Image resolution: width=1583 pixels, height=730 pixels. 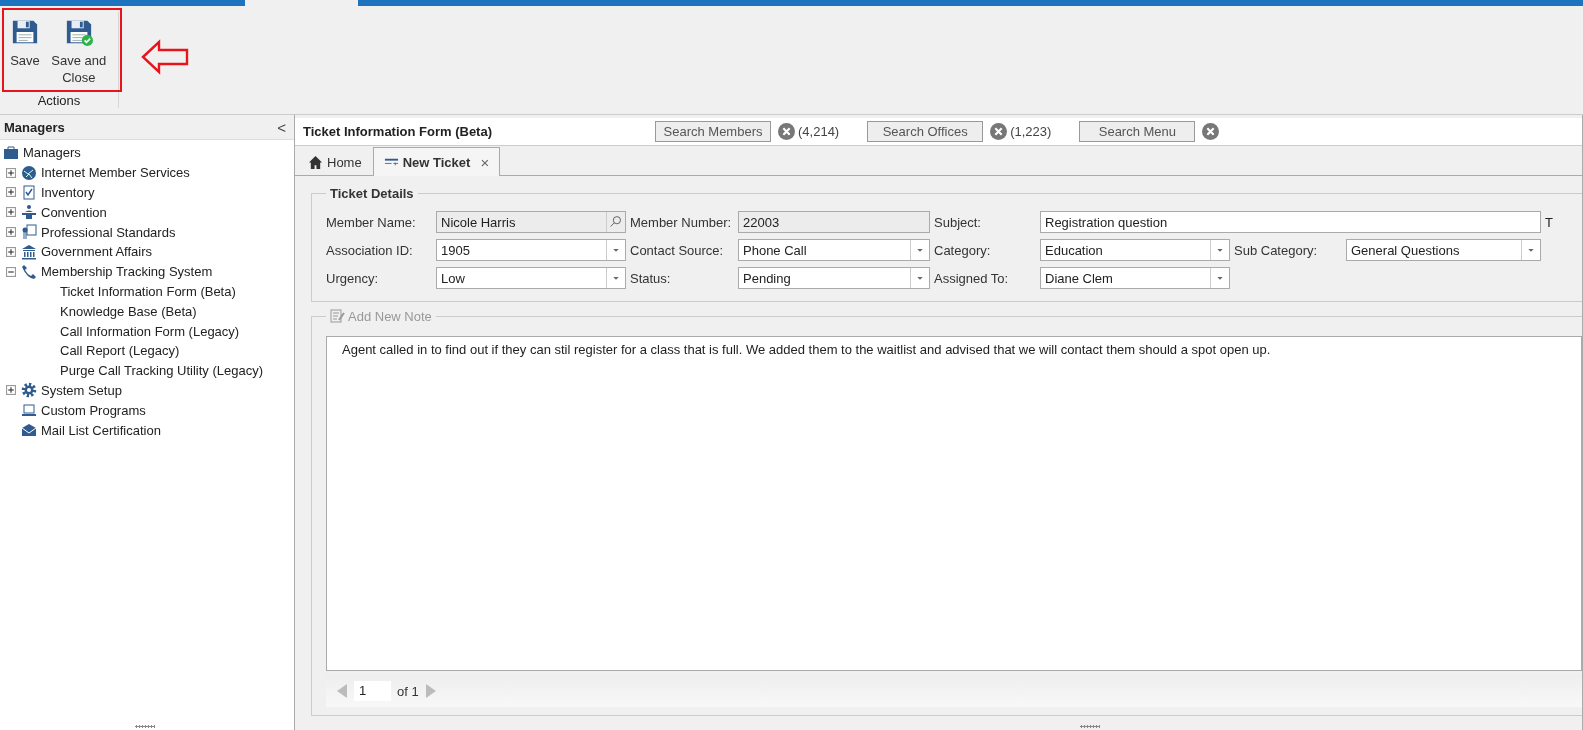 What do you see at coordinates (1549, 222) in the screenshot?
I see `field-label: T` at bounding box center [1549, 222].